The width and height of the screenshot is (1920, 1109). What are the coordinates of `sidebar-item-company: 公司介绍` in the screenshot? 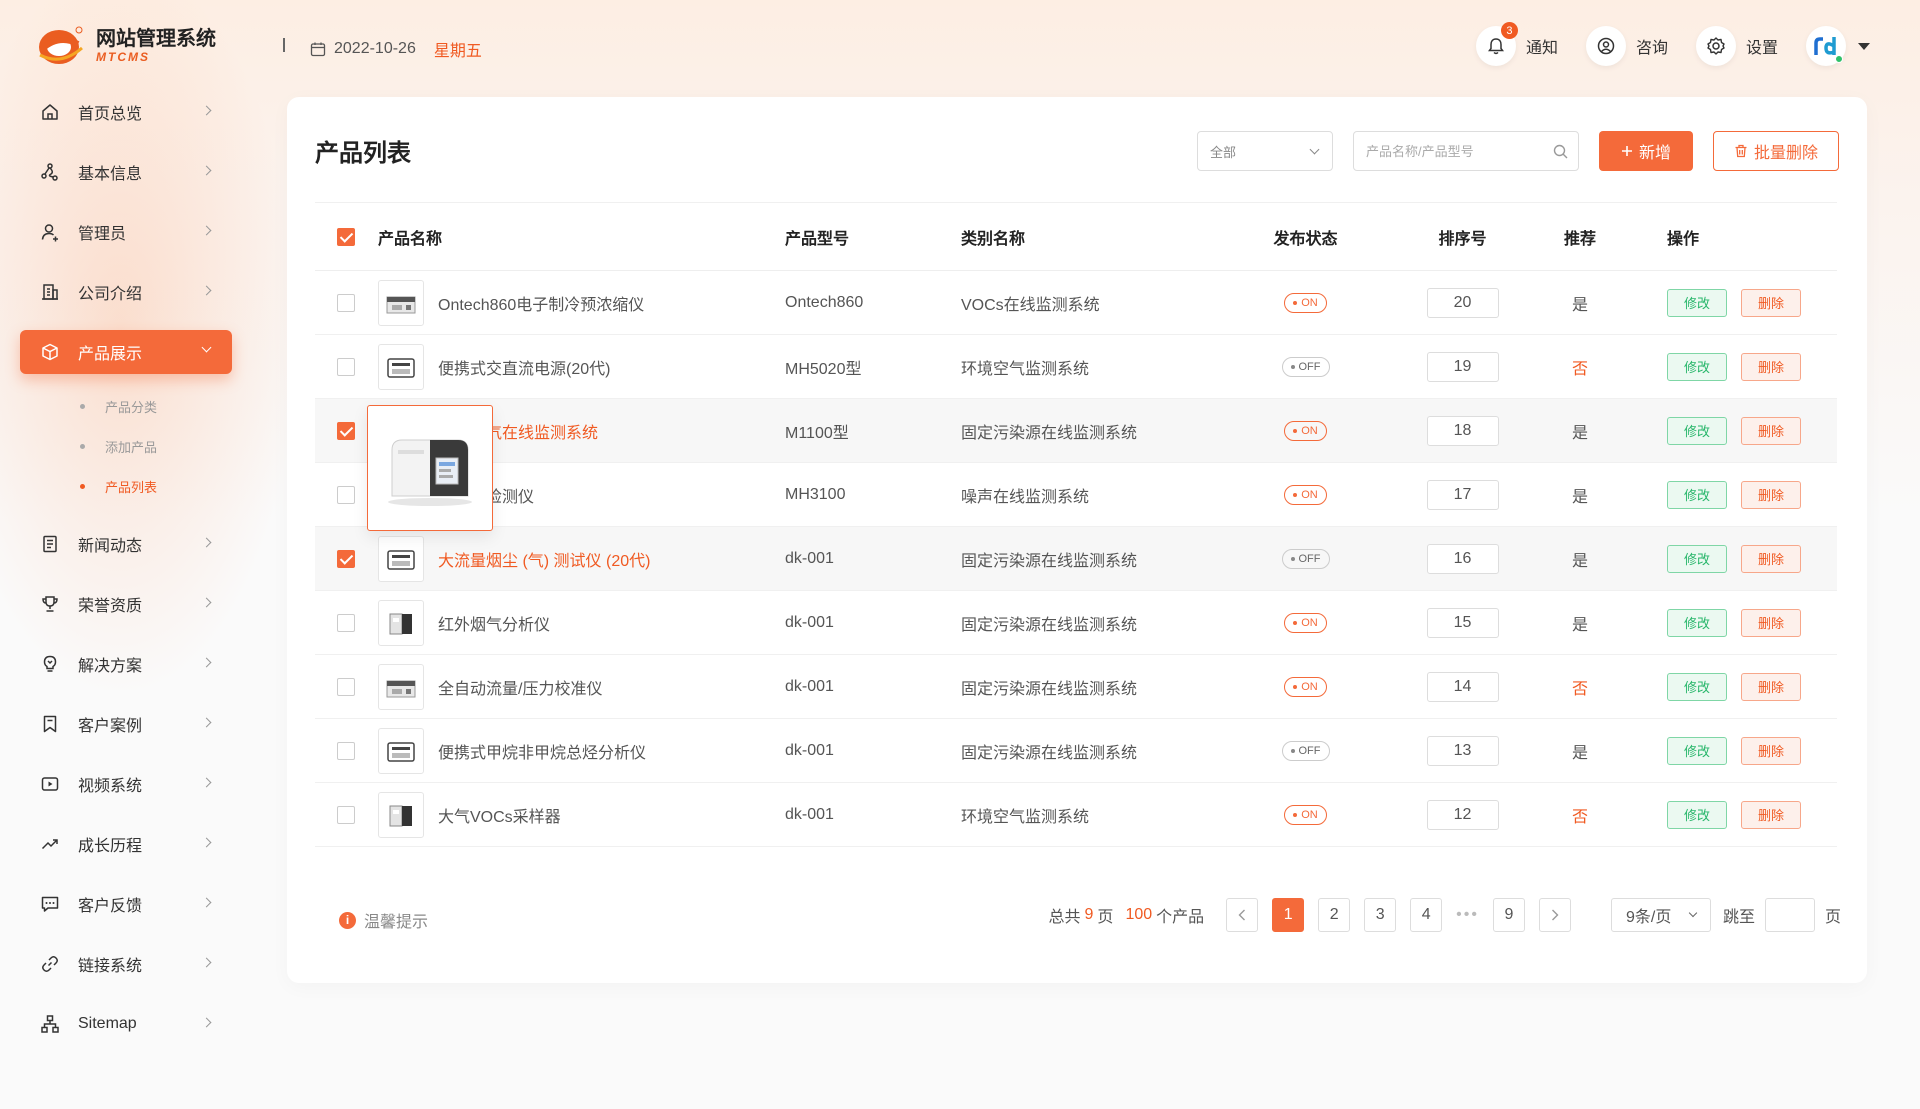 It's located at (126, 292).